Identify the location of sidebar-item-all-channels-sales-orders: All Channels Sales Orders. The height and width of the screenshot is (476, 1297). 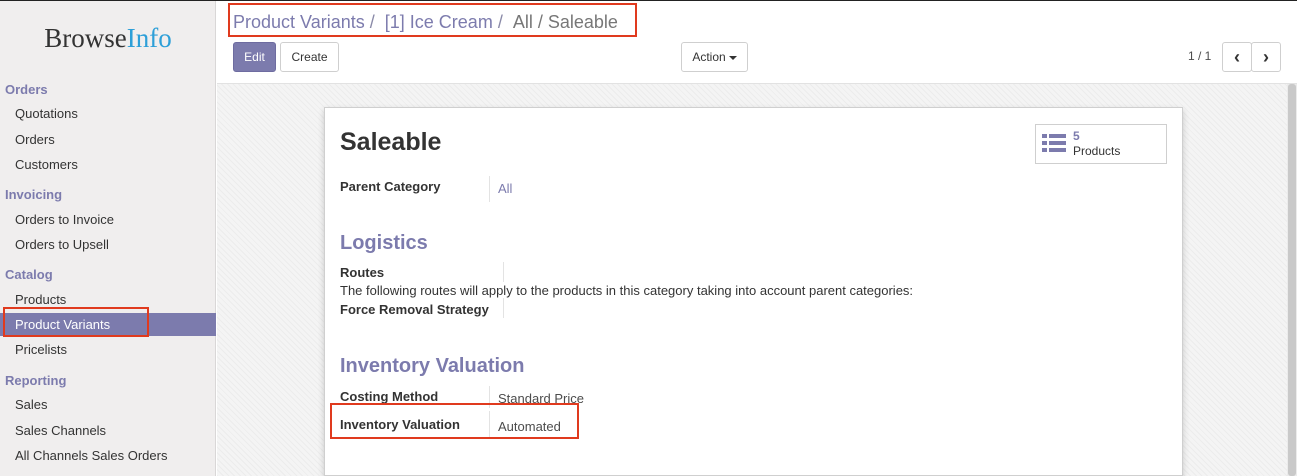
(108, 455).